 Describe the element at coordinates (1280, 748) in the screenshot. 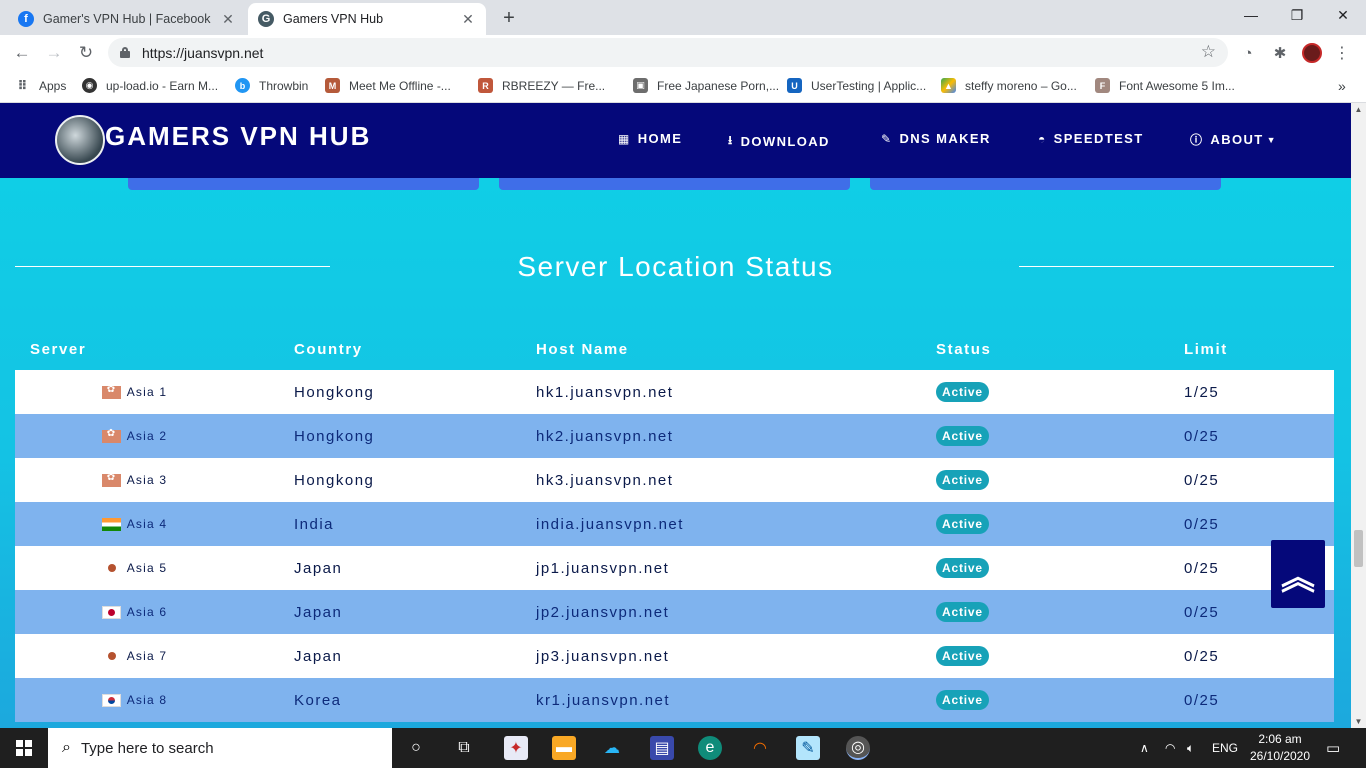

I see `system-clock: 2:06 am 26/10/2020` at that location.